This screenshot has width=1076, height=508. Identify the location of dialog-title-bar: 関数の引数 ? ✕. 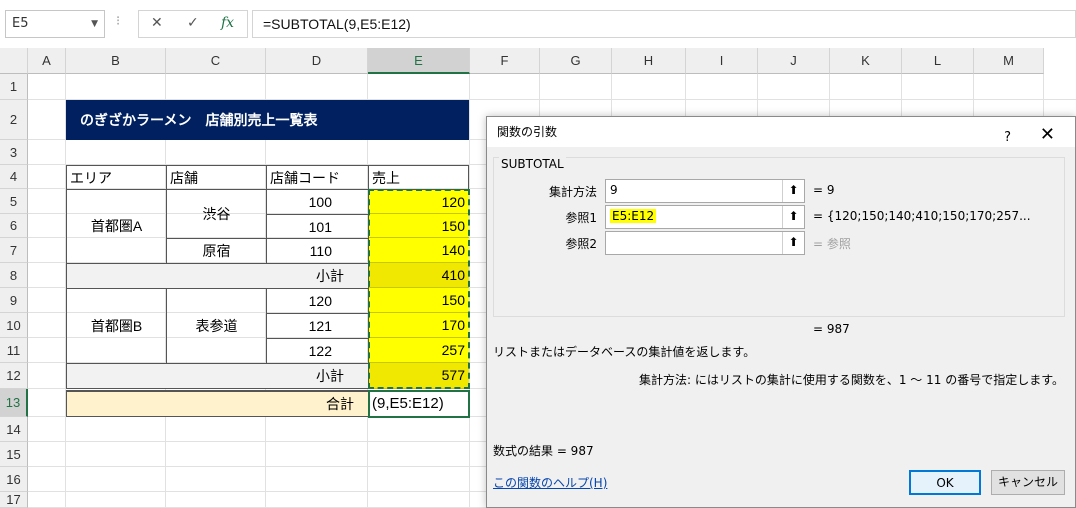
(781, 132).